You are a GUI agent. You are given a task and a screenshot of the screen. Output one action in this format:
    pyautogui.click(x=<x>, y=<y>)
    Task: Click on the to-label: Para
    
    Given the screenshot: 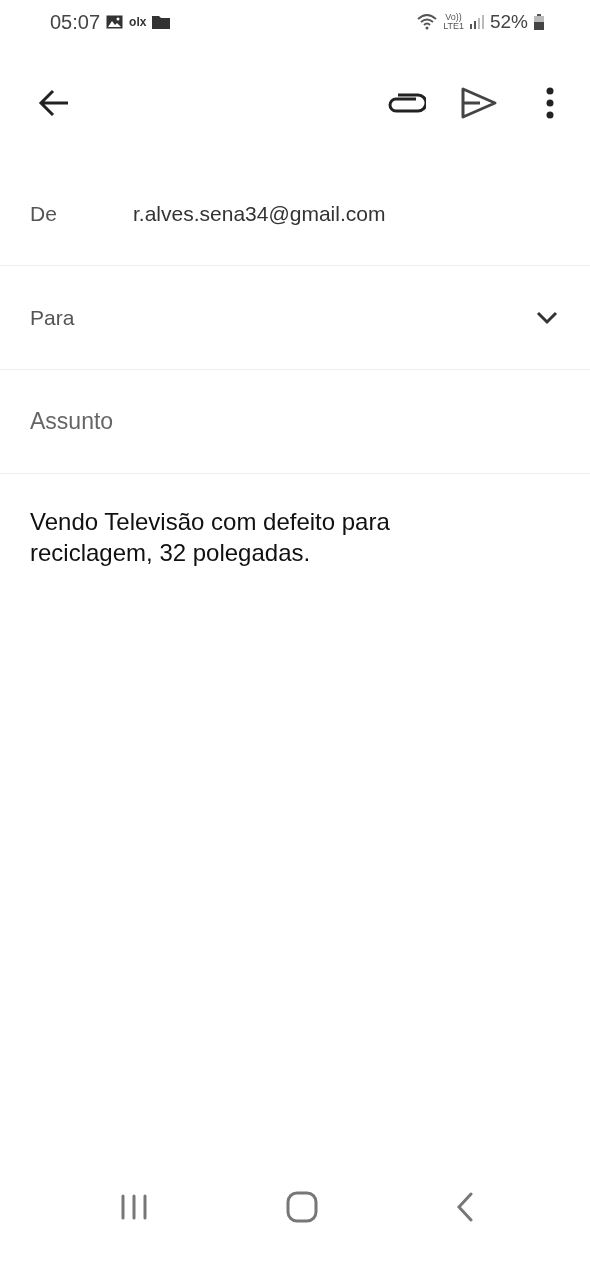 What is the action you would take?
    pyautogui.click(x=53, y=317)
    